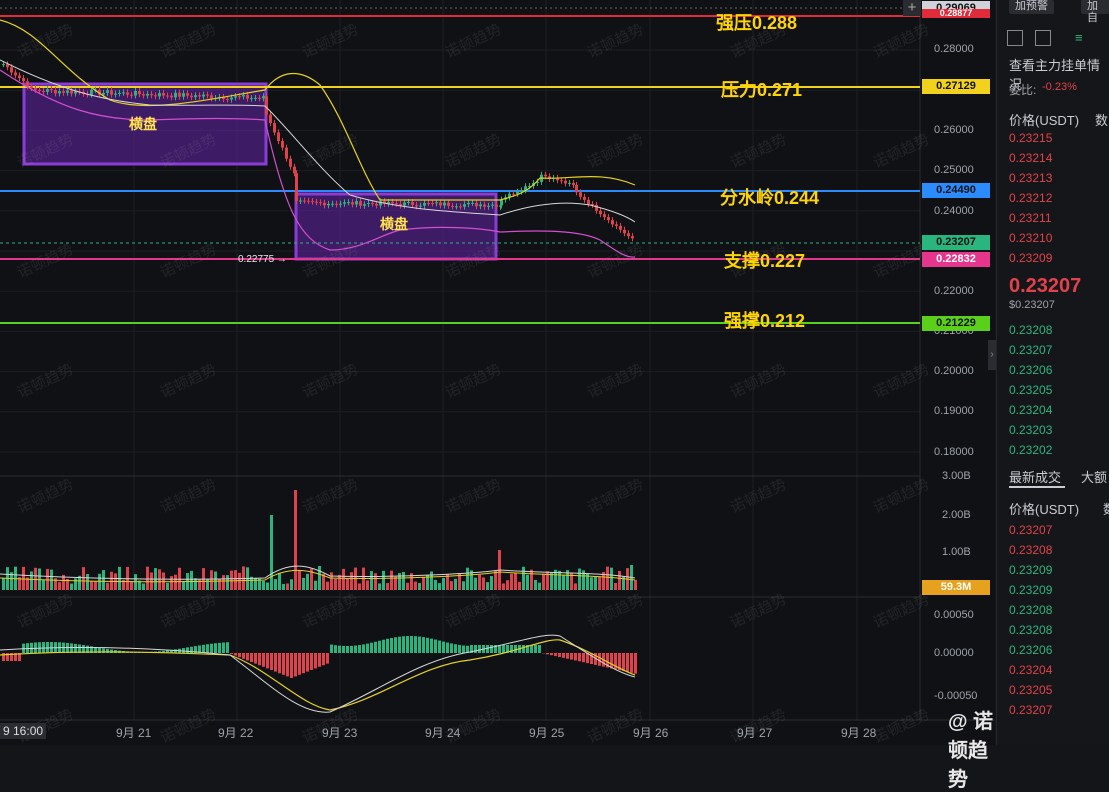 This screenshot has width=1109, height=792. I want to click on trade-row: 0.23205, so click(1030, 690).